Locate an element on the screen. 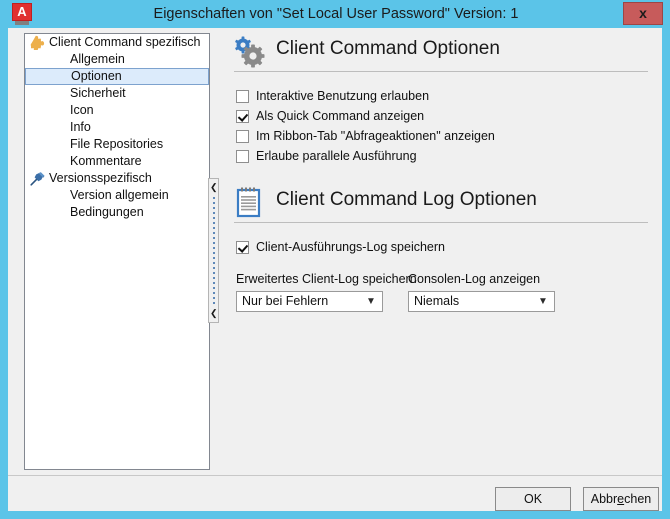  options-section-title: Client Command Optionen is located at coordinates (388, 48).